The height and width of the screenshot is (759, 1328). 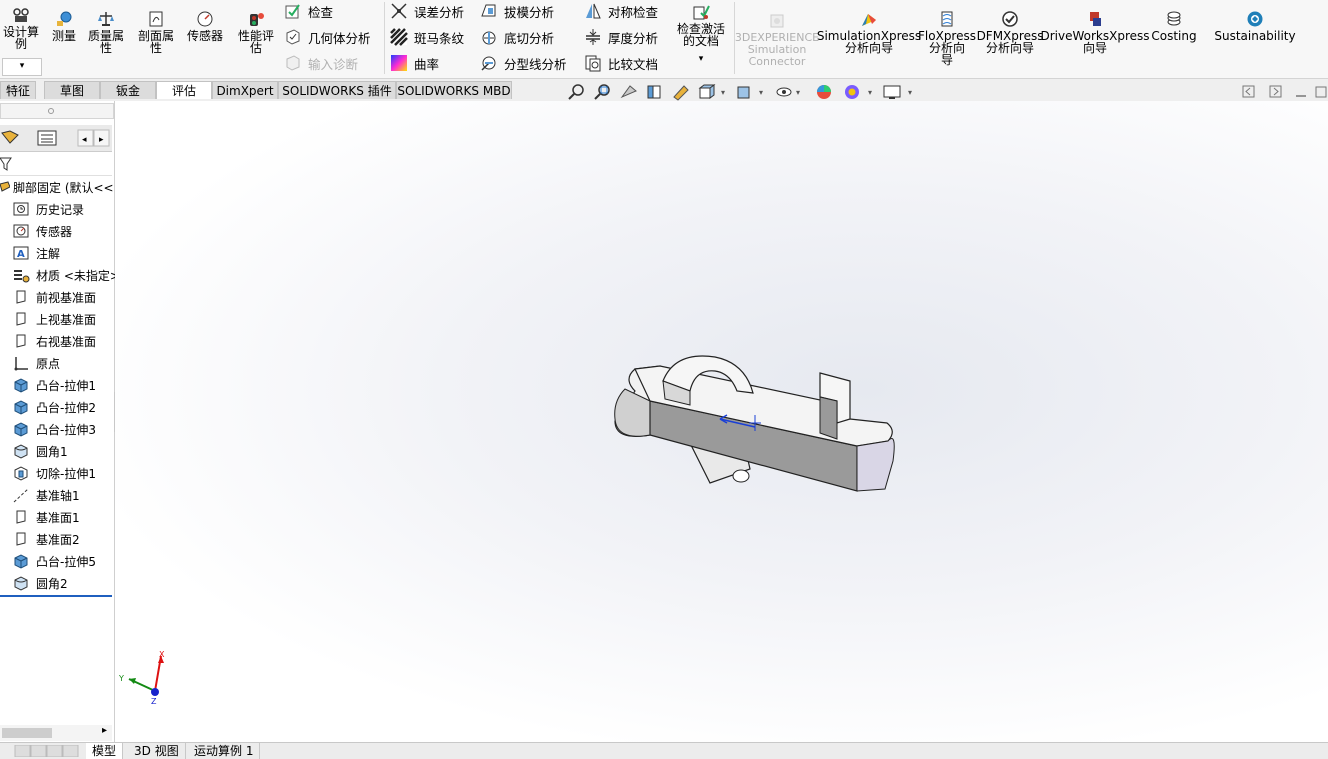 I want to click on tab-solidworks-addins: SOLIDWORKS 插件, so click(x=337, y=90).